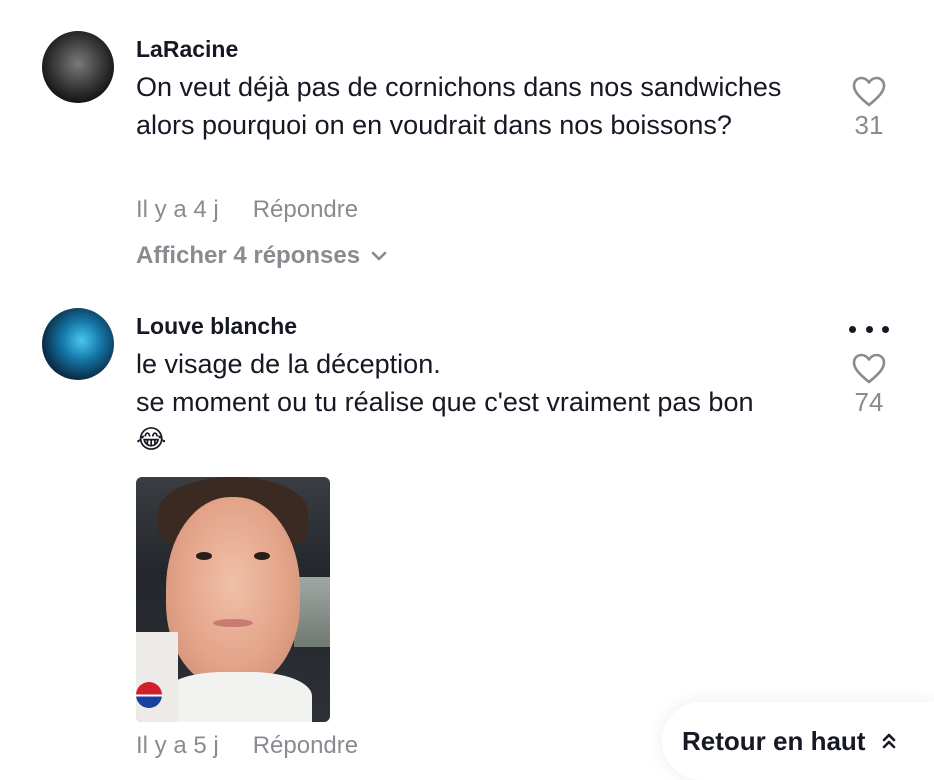  I want to click on comment-username: Louve blanche, so click(216, 326).